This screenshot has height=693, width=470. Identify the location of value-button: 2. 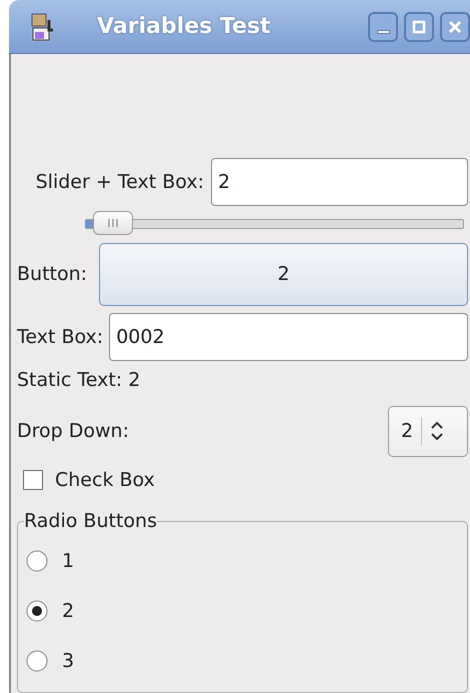
(283, 274).